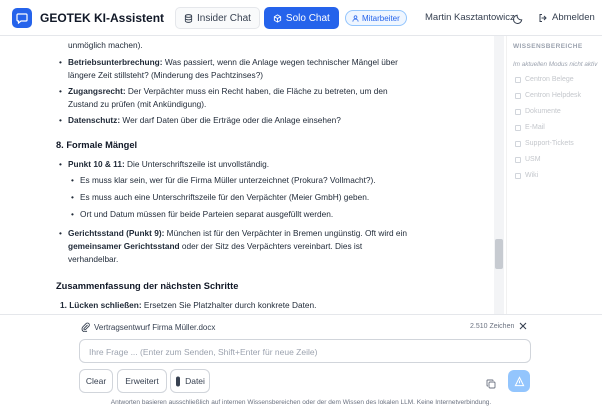 The height and width of the screenshot is (412, 602). Describe the element at coordinates (195, 381) in the screenshot. I see `file-button-label: Datei` at that location.